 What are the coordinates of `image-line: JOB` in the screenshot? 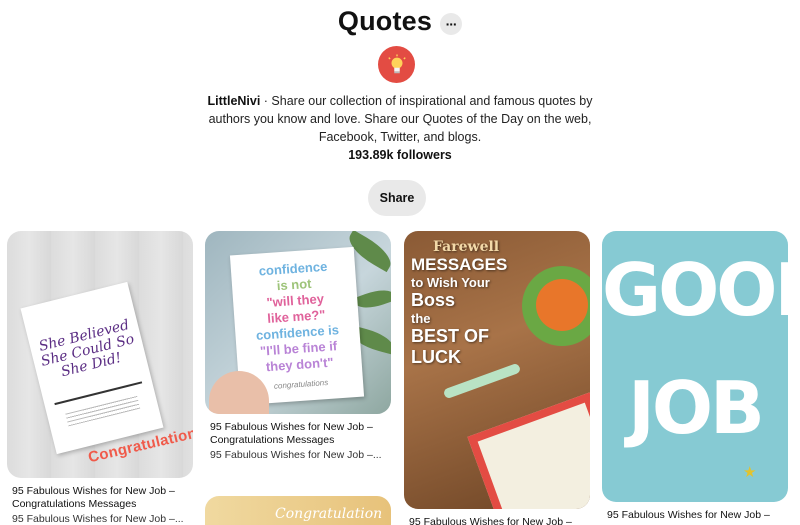 It's located at (696, 408).